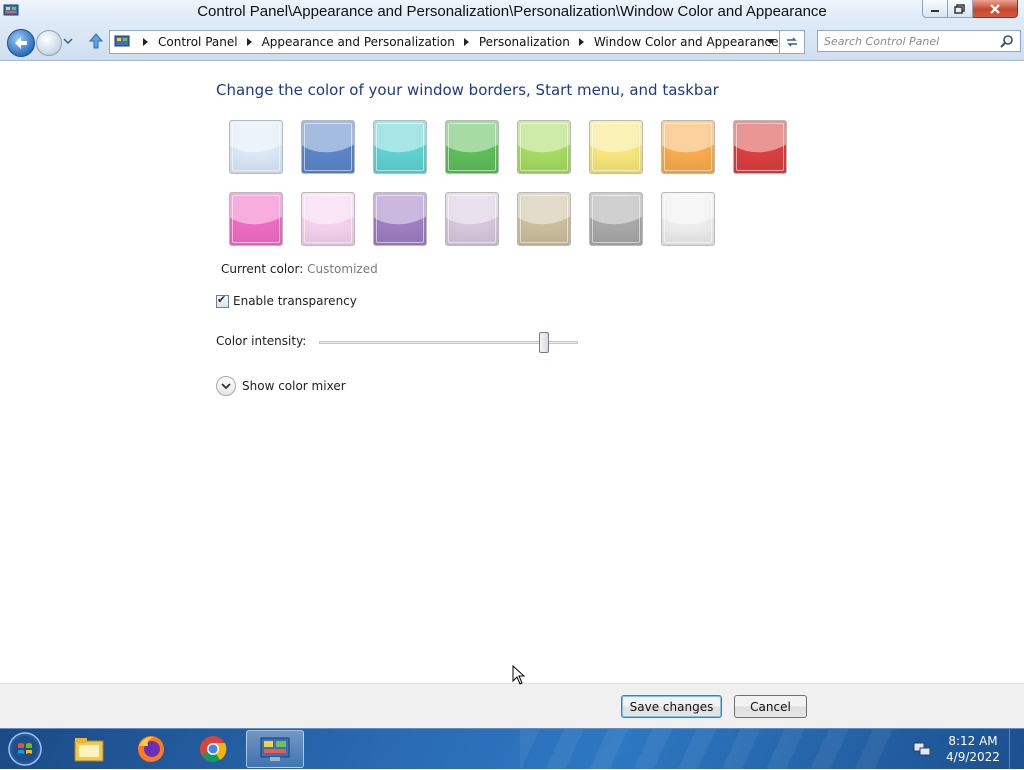 The height and width of the screenshot is (770, 1024). Describe the element at coordinates (262, 269) in the screenshot. I see `current-color-label: Current color:` at that location.